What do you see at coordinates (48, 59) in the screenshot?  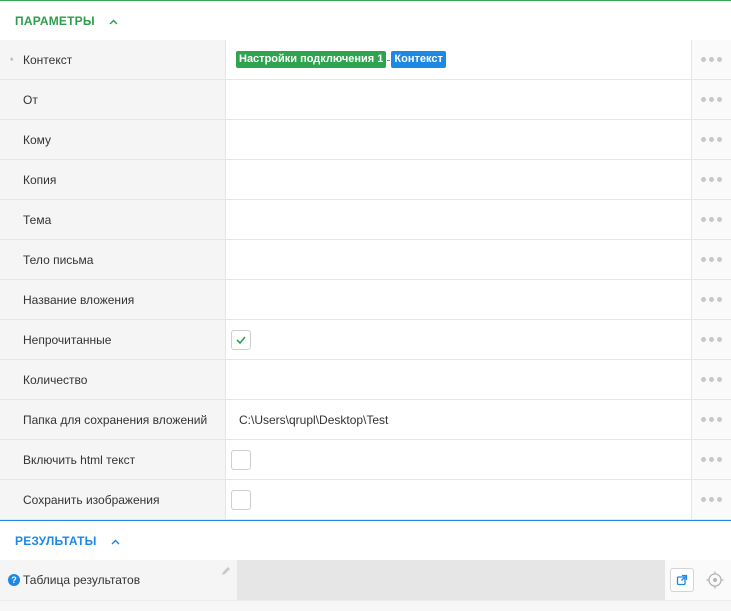 I see `param-label: Контекст` at bounding box center [48, 59].